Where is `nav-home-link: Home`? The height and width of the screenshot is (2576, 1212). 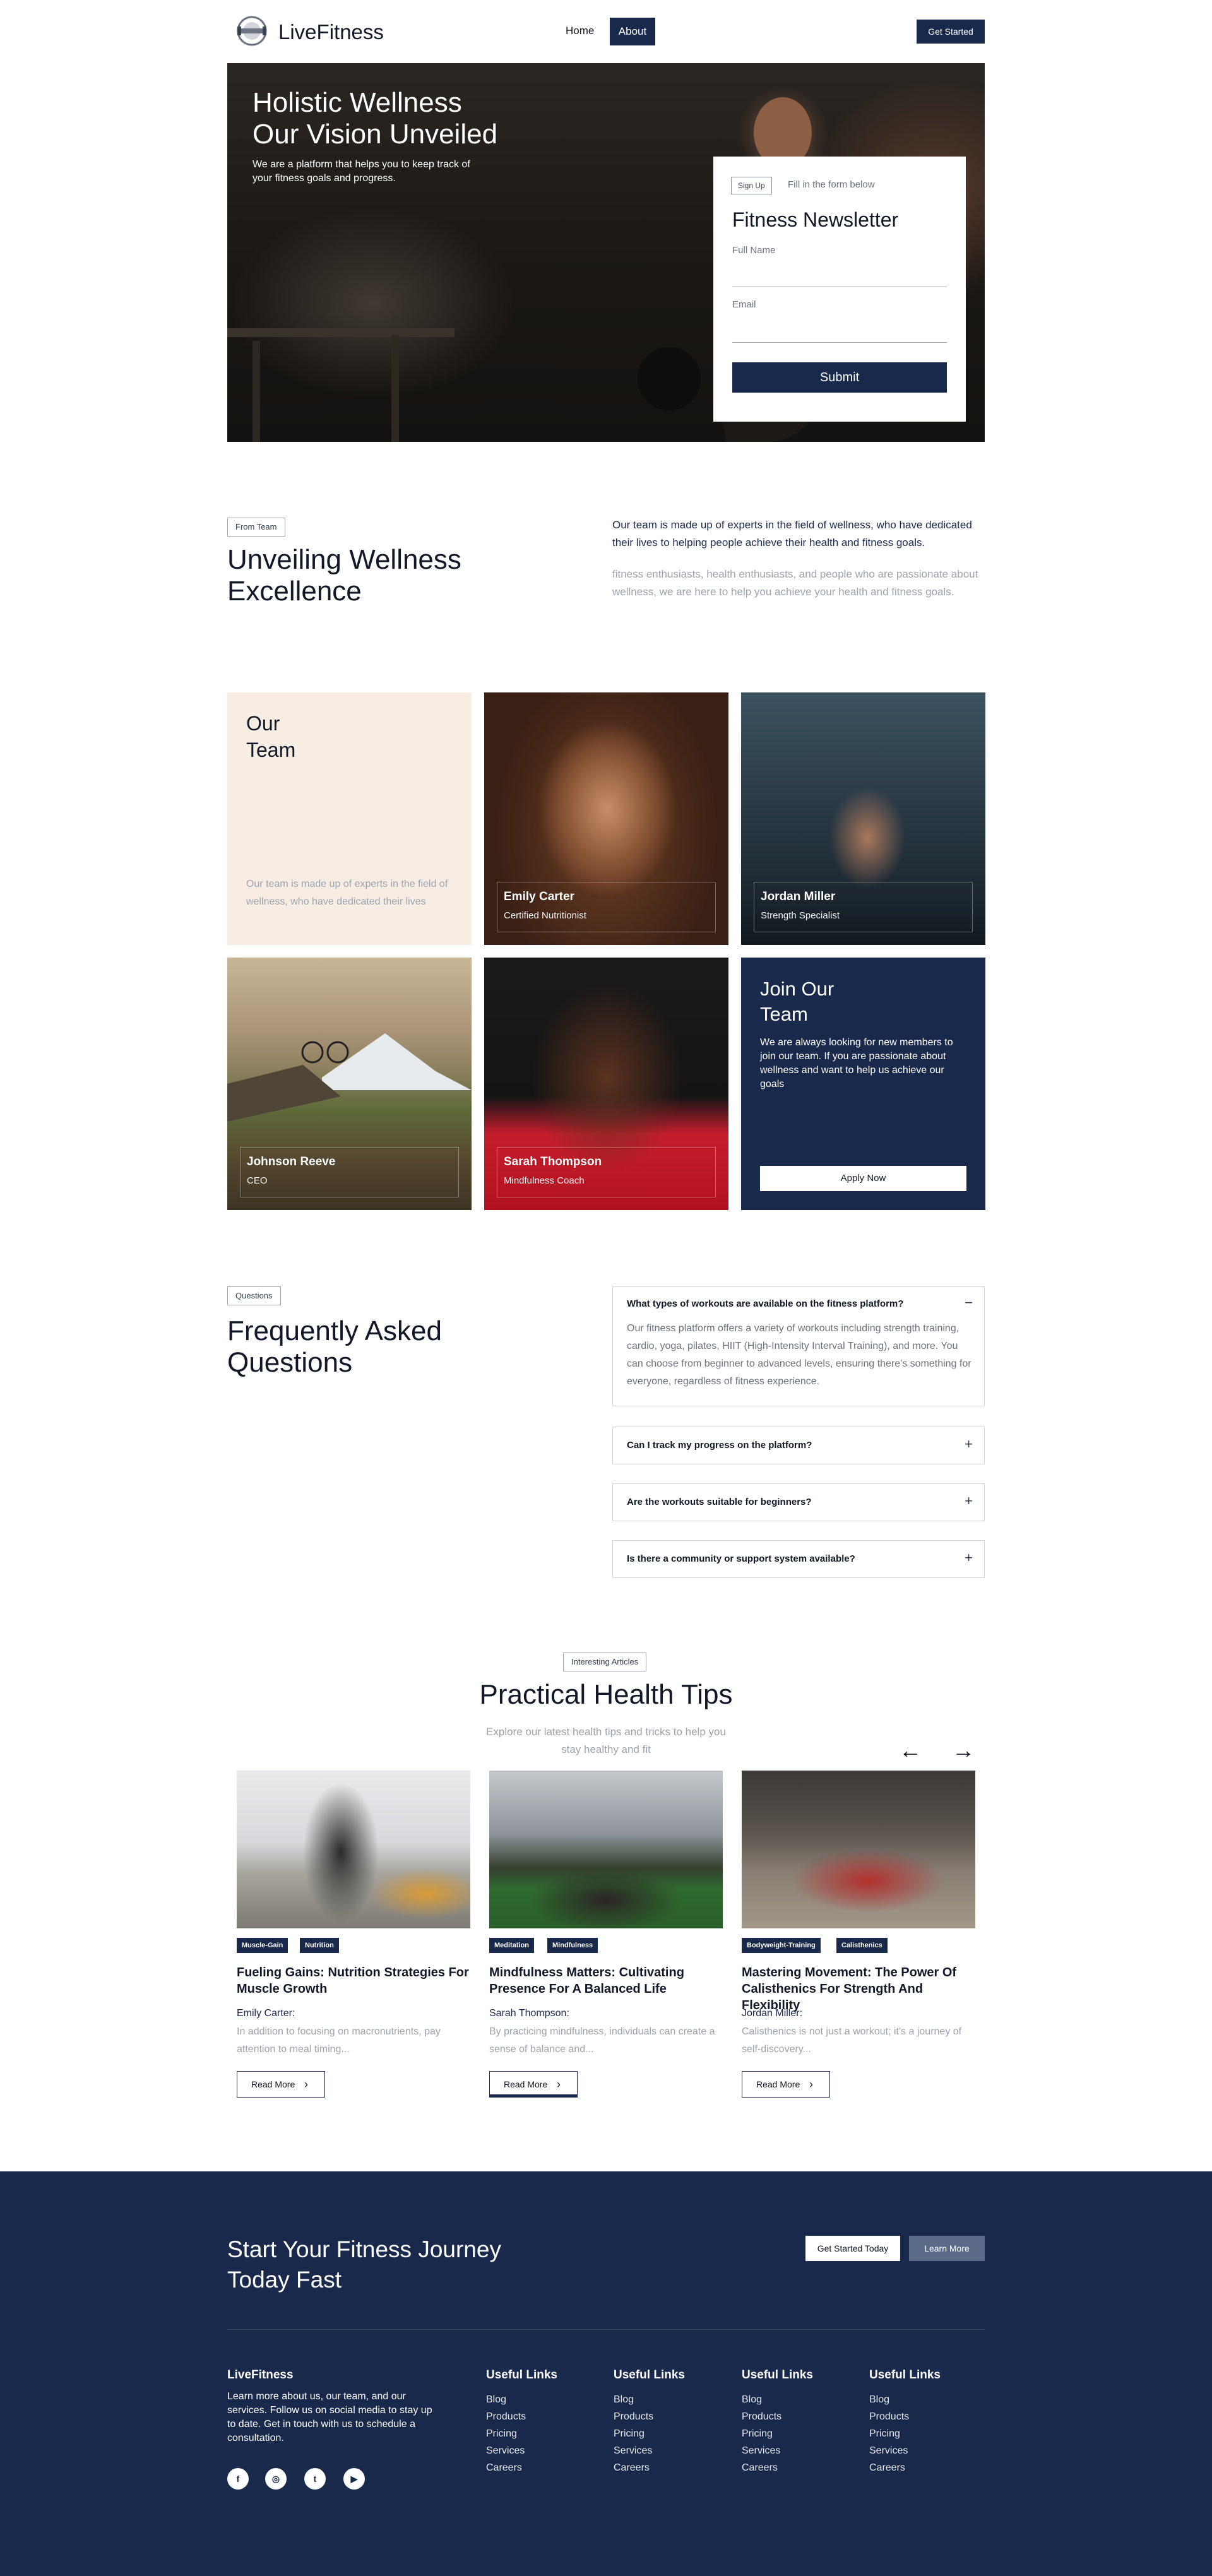
nav-home-link: Home is located at coordinates (580, 31).